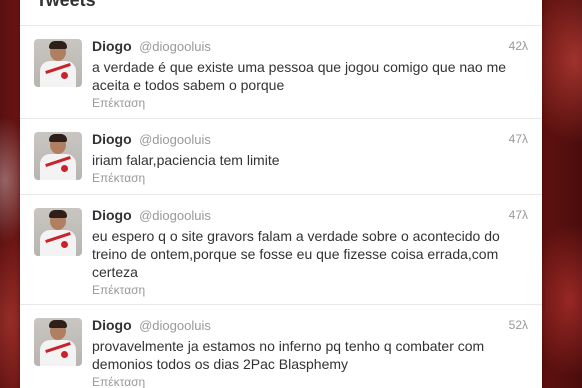 The image size is (582, 388). What do you see at coordinates (518, 325) in the screenshot?
I see `tweet-timestamp: 52λ` at bounding box center [518, 325].